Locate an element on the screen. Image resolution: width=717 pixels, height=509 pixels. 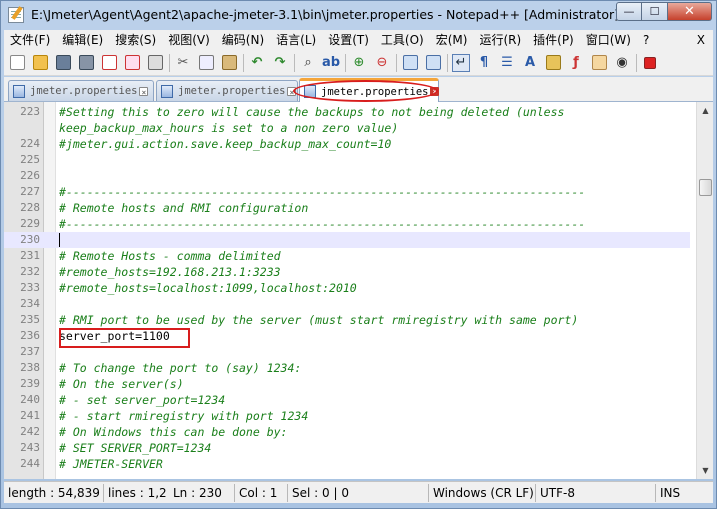
save-all-icon is located at coordinates (86, 63).